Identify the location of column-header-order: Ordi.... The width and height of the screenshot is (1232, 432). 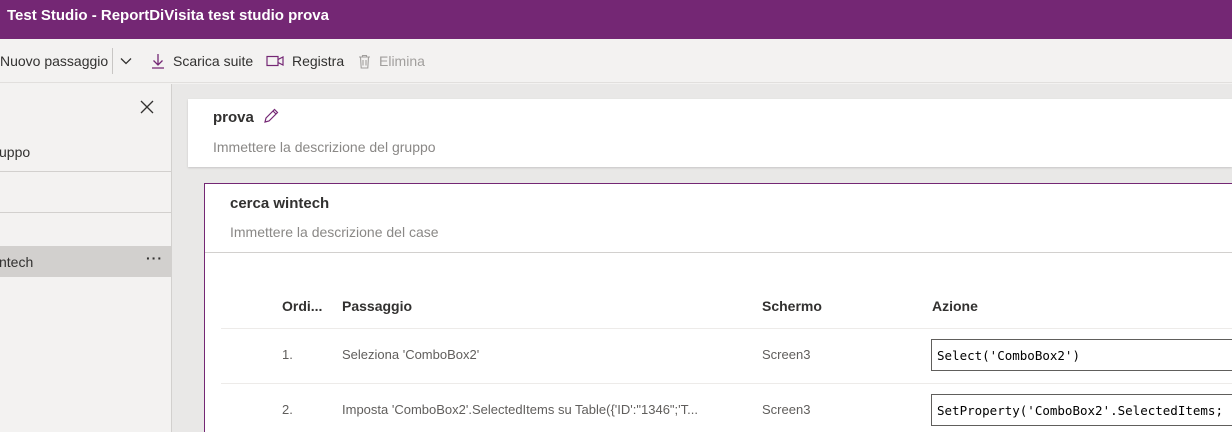
(302, 306).